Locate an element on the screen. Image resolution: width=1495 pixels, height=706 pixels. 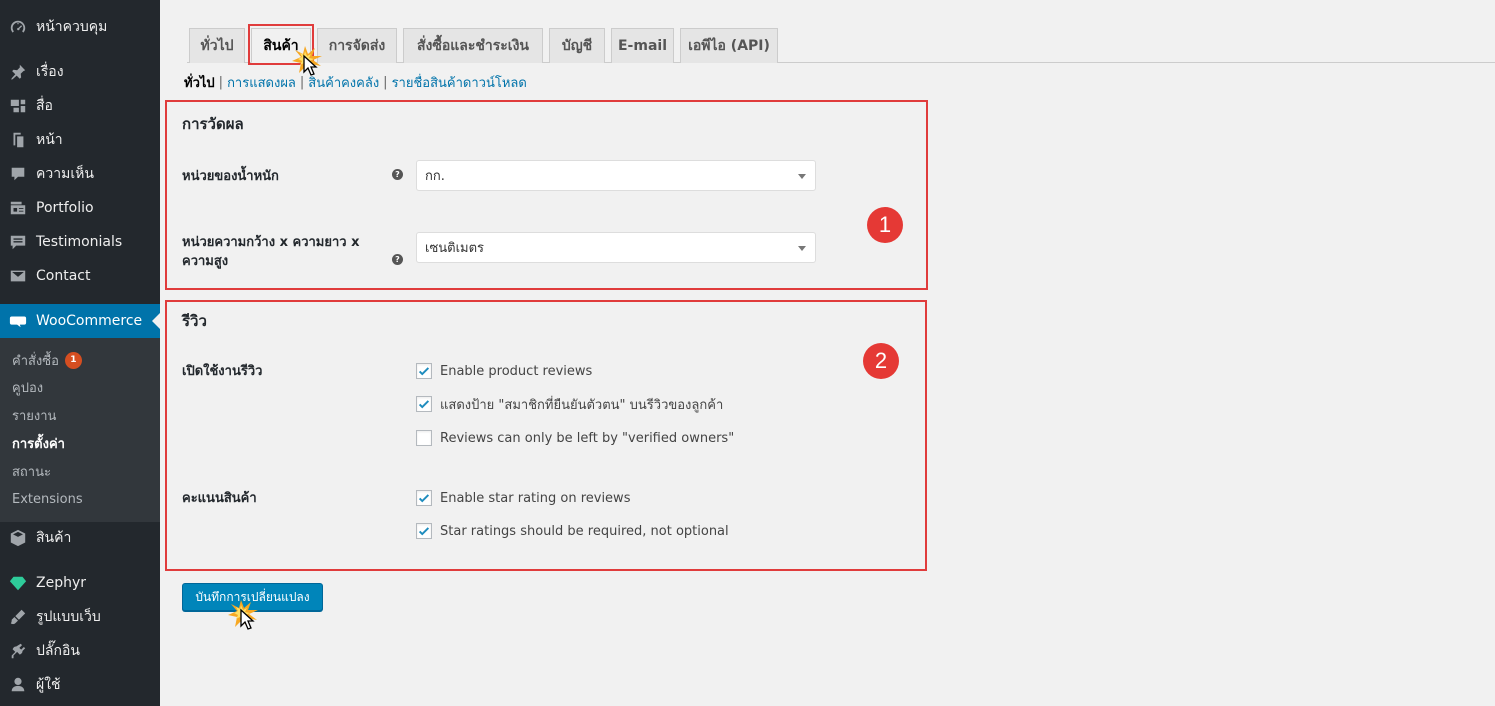
menu-item-zephyr: Zephyr is located at coordinates (80, 583).